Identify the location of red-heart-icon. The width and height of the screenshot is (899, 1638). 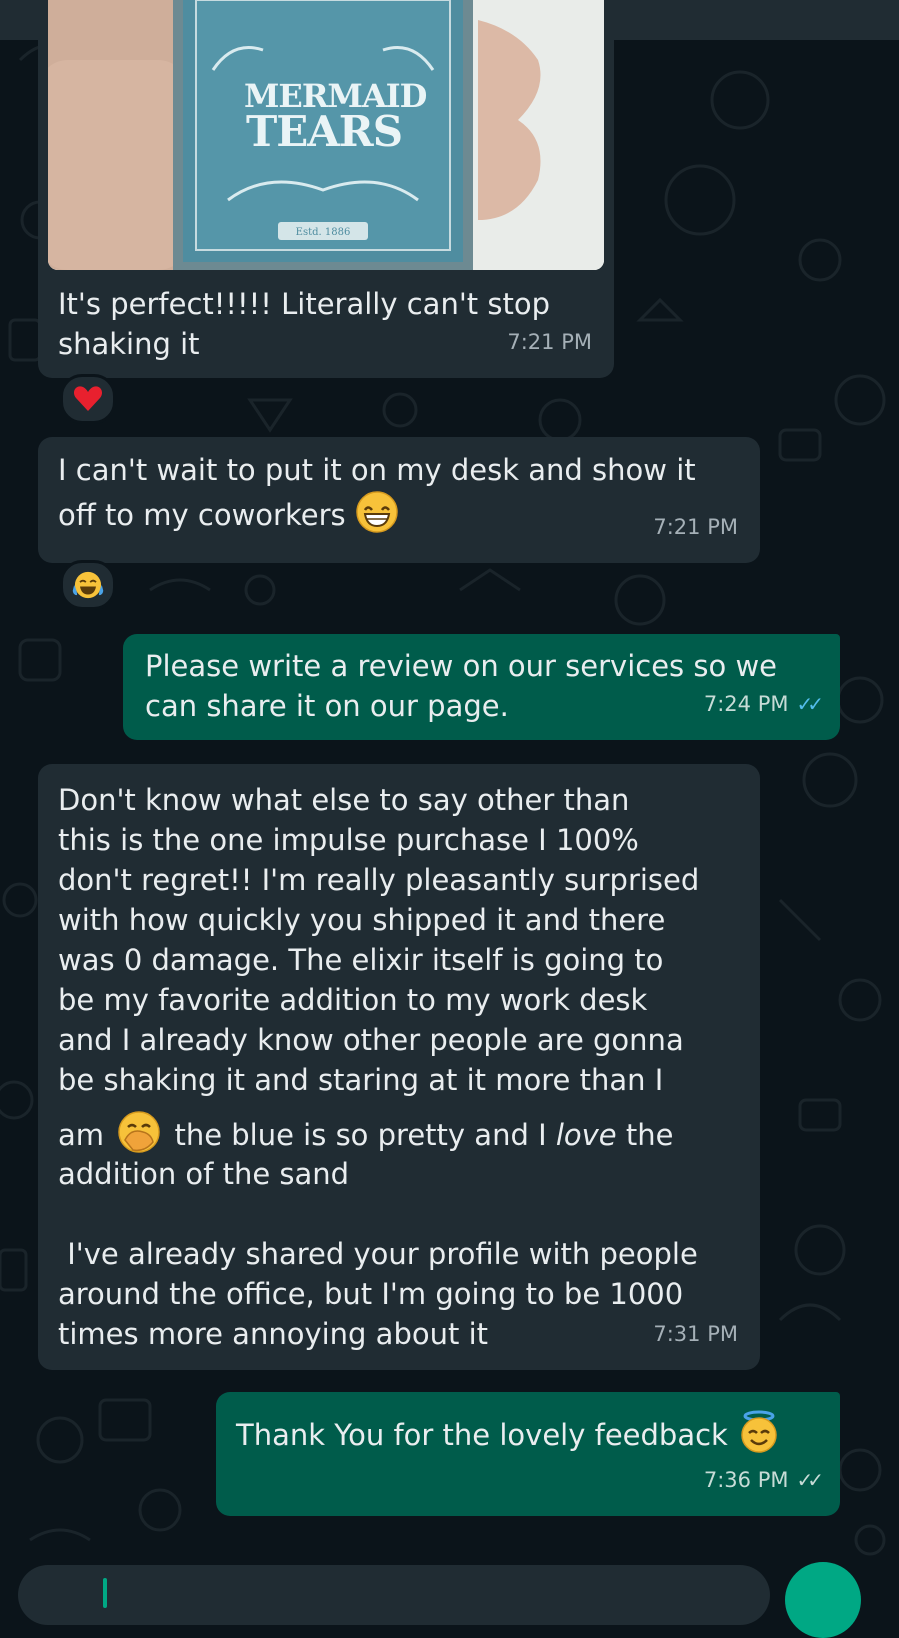
(88, 398).